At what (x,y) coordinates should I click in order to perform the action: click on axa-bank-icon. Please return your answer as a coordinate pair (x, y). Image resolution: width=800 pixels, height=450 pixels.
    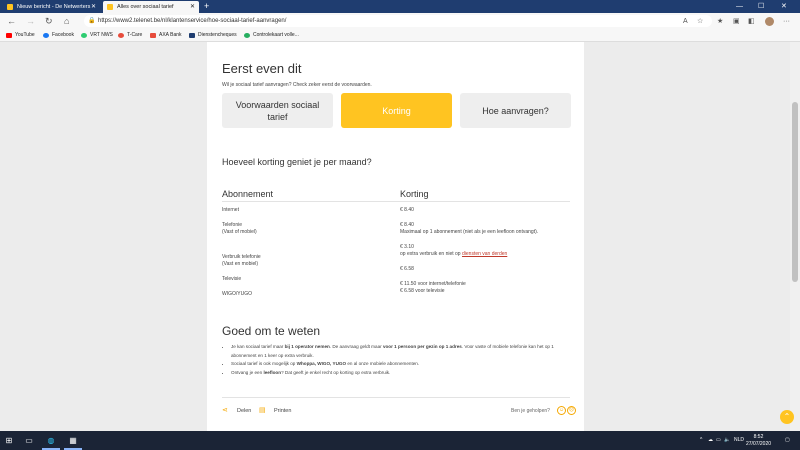
    Looking at the image, I should click on (153, 35).